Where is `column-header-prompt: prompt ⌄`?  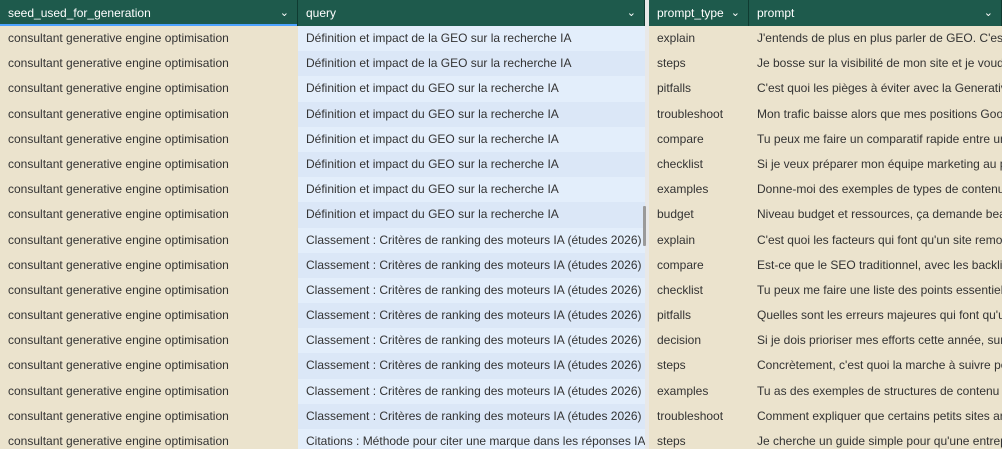
column-header-prompt: prompt ⌄ is located at coordinates (875, 13).